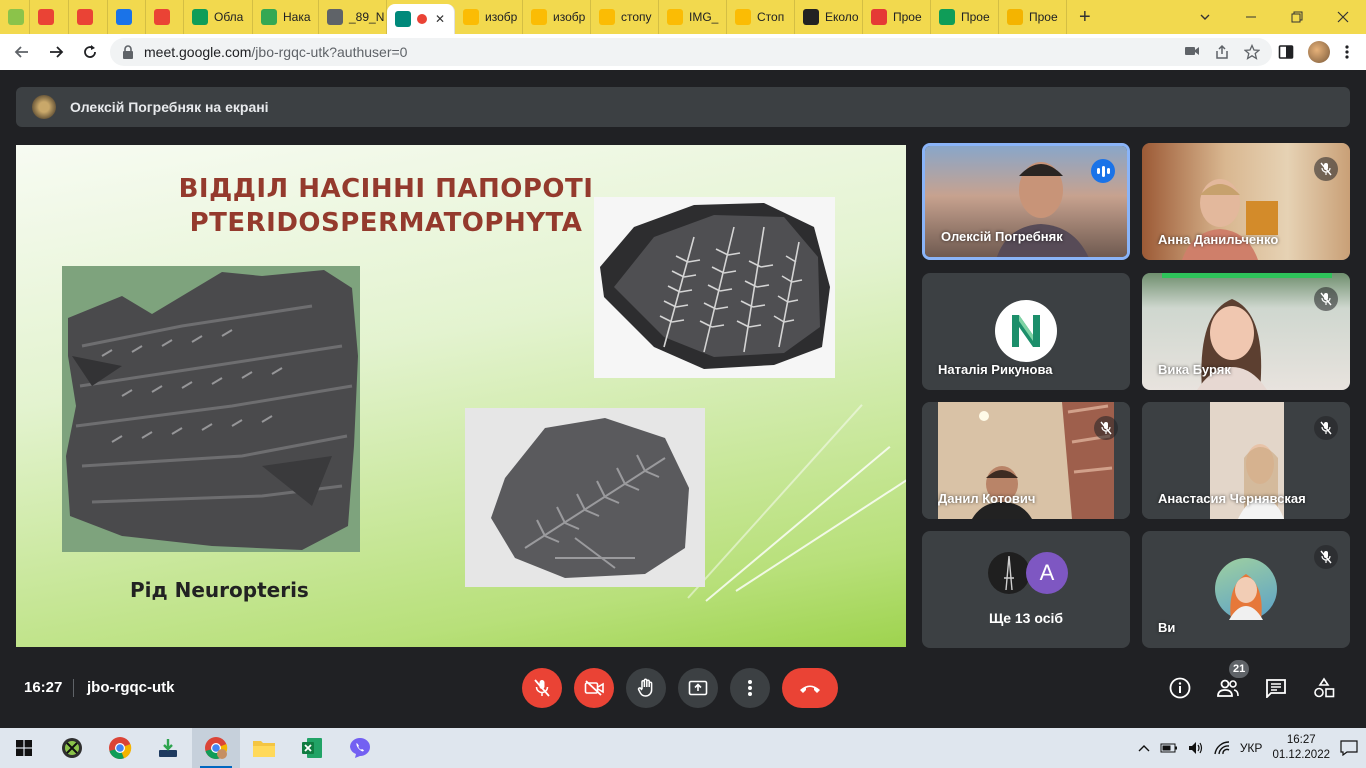 The image size is (1366, 768). I want to click on browser-tab: IMG_, so click(693, 17).